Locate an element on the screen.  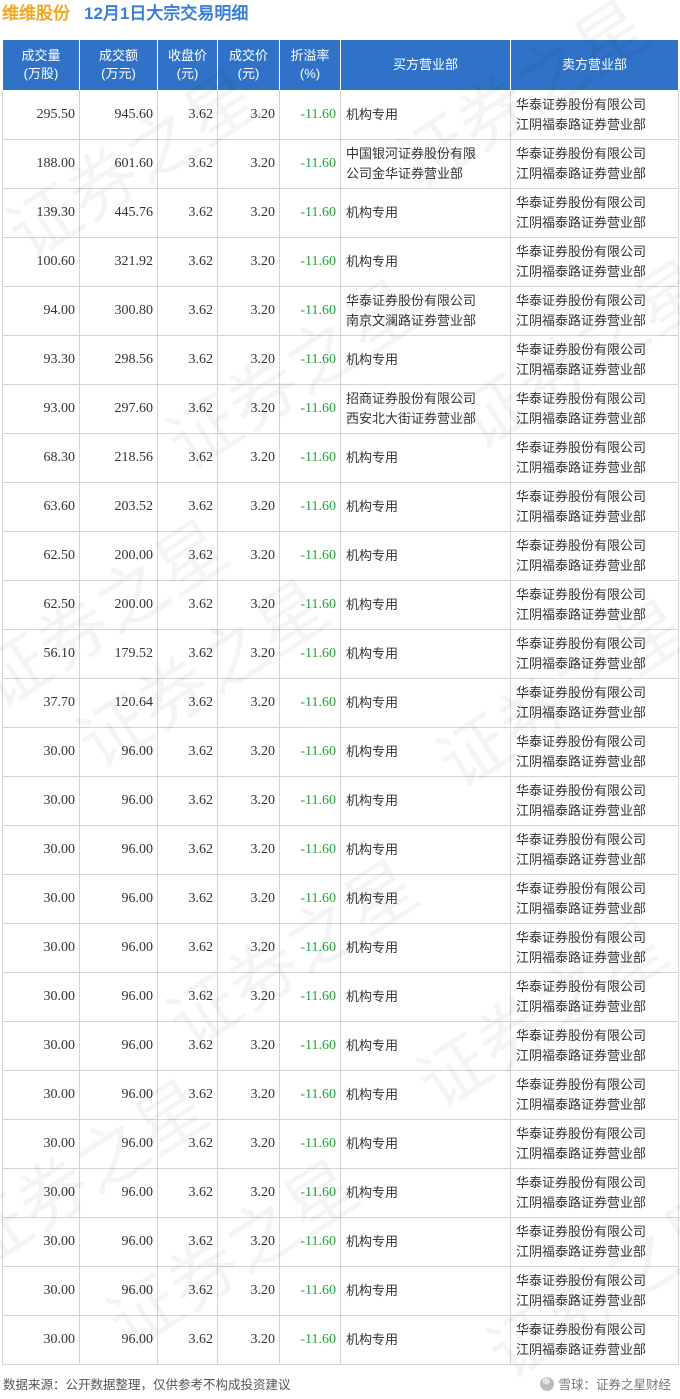
col-header-buyer: 买方营业部 is located at coordinates (425, 65).